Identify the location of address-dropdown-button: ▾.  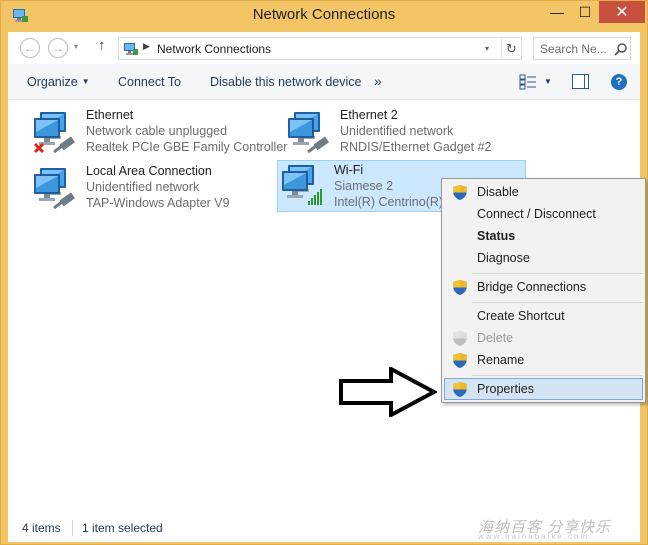
(487, 48).